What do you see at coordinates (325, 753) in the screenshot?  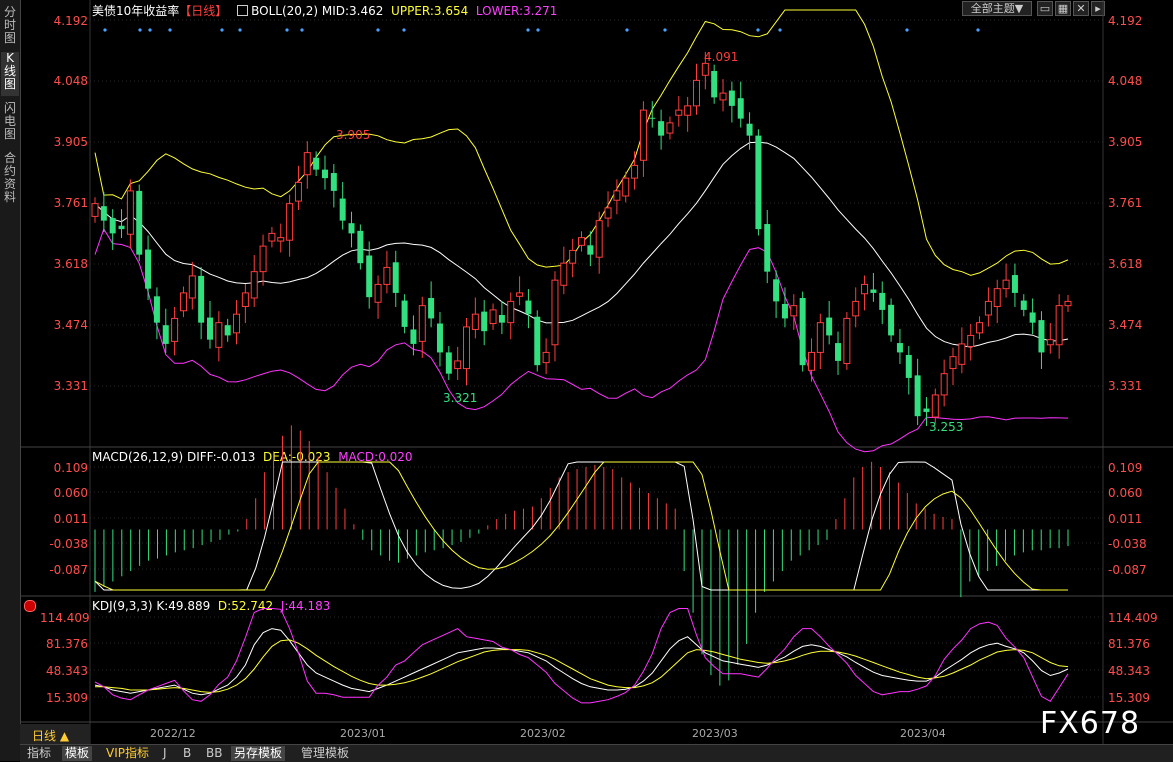 I see `manage-templates-button: 管理模板` at bounding box center [325, 753].